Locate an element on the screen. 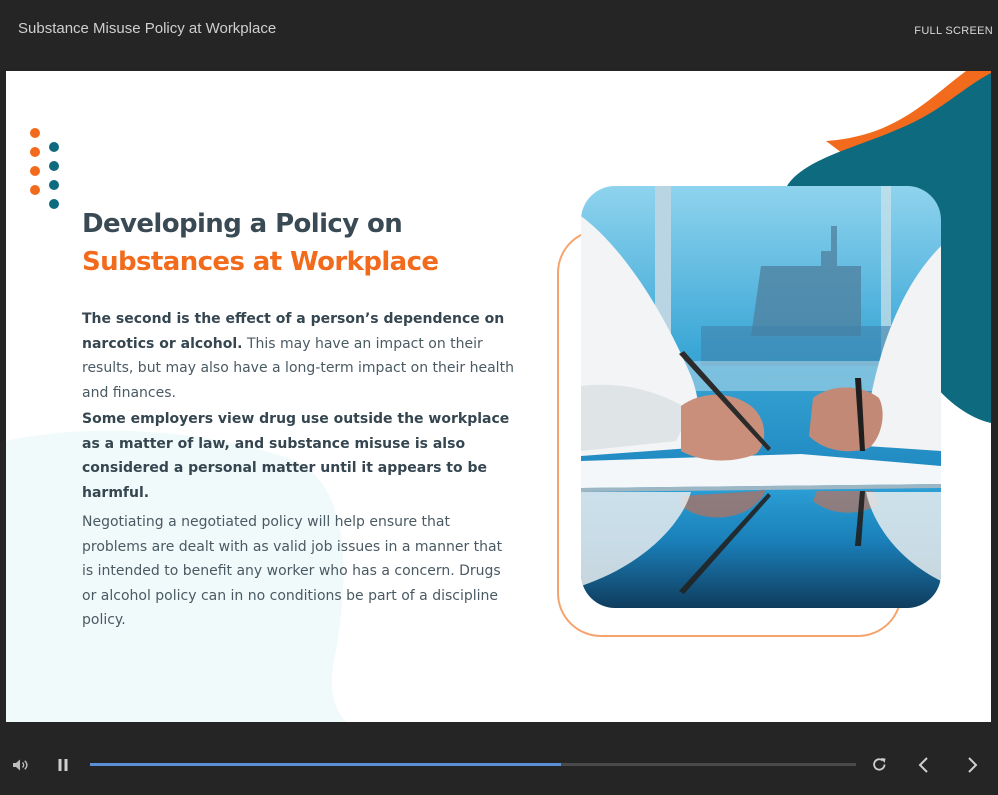  previous-icon is located at coordinates (924, 767).